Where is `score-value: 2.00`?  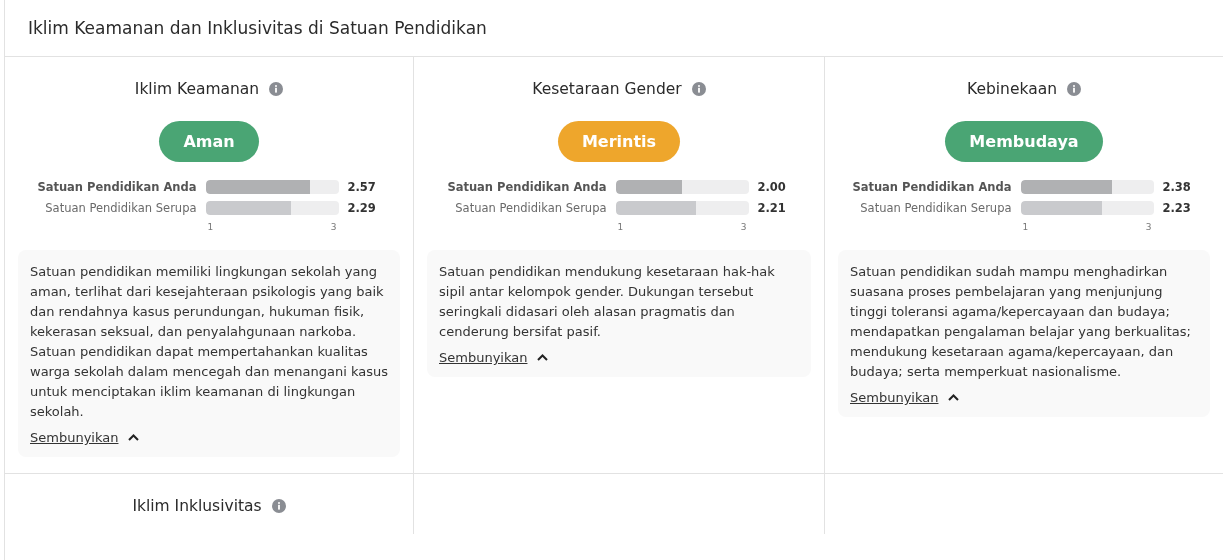
score-value: 2.00 is located at coordinates (772, 187).